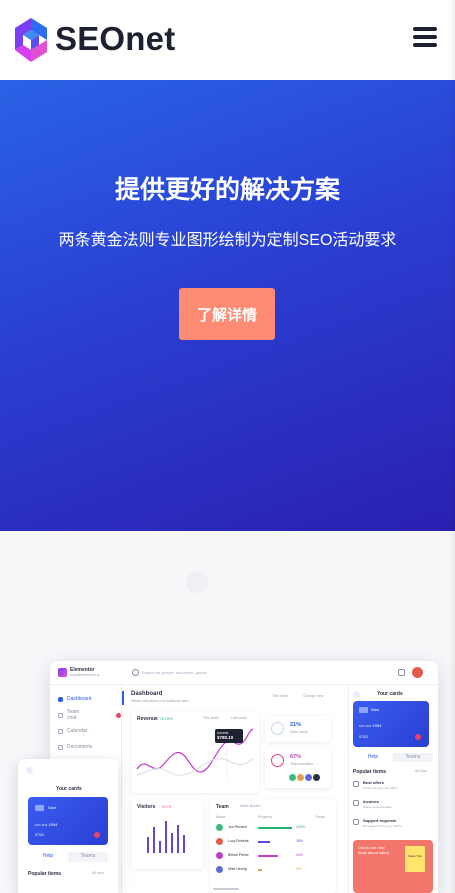 This screenshot has width=455, height=893. I want to click on mock-card-logo-icon, so click(418, 737).